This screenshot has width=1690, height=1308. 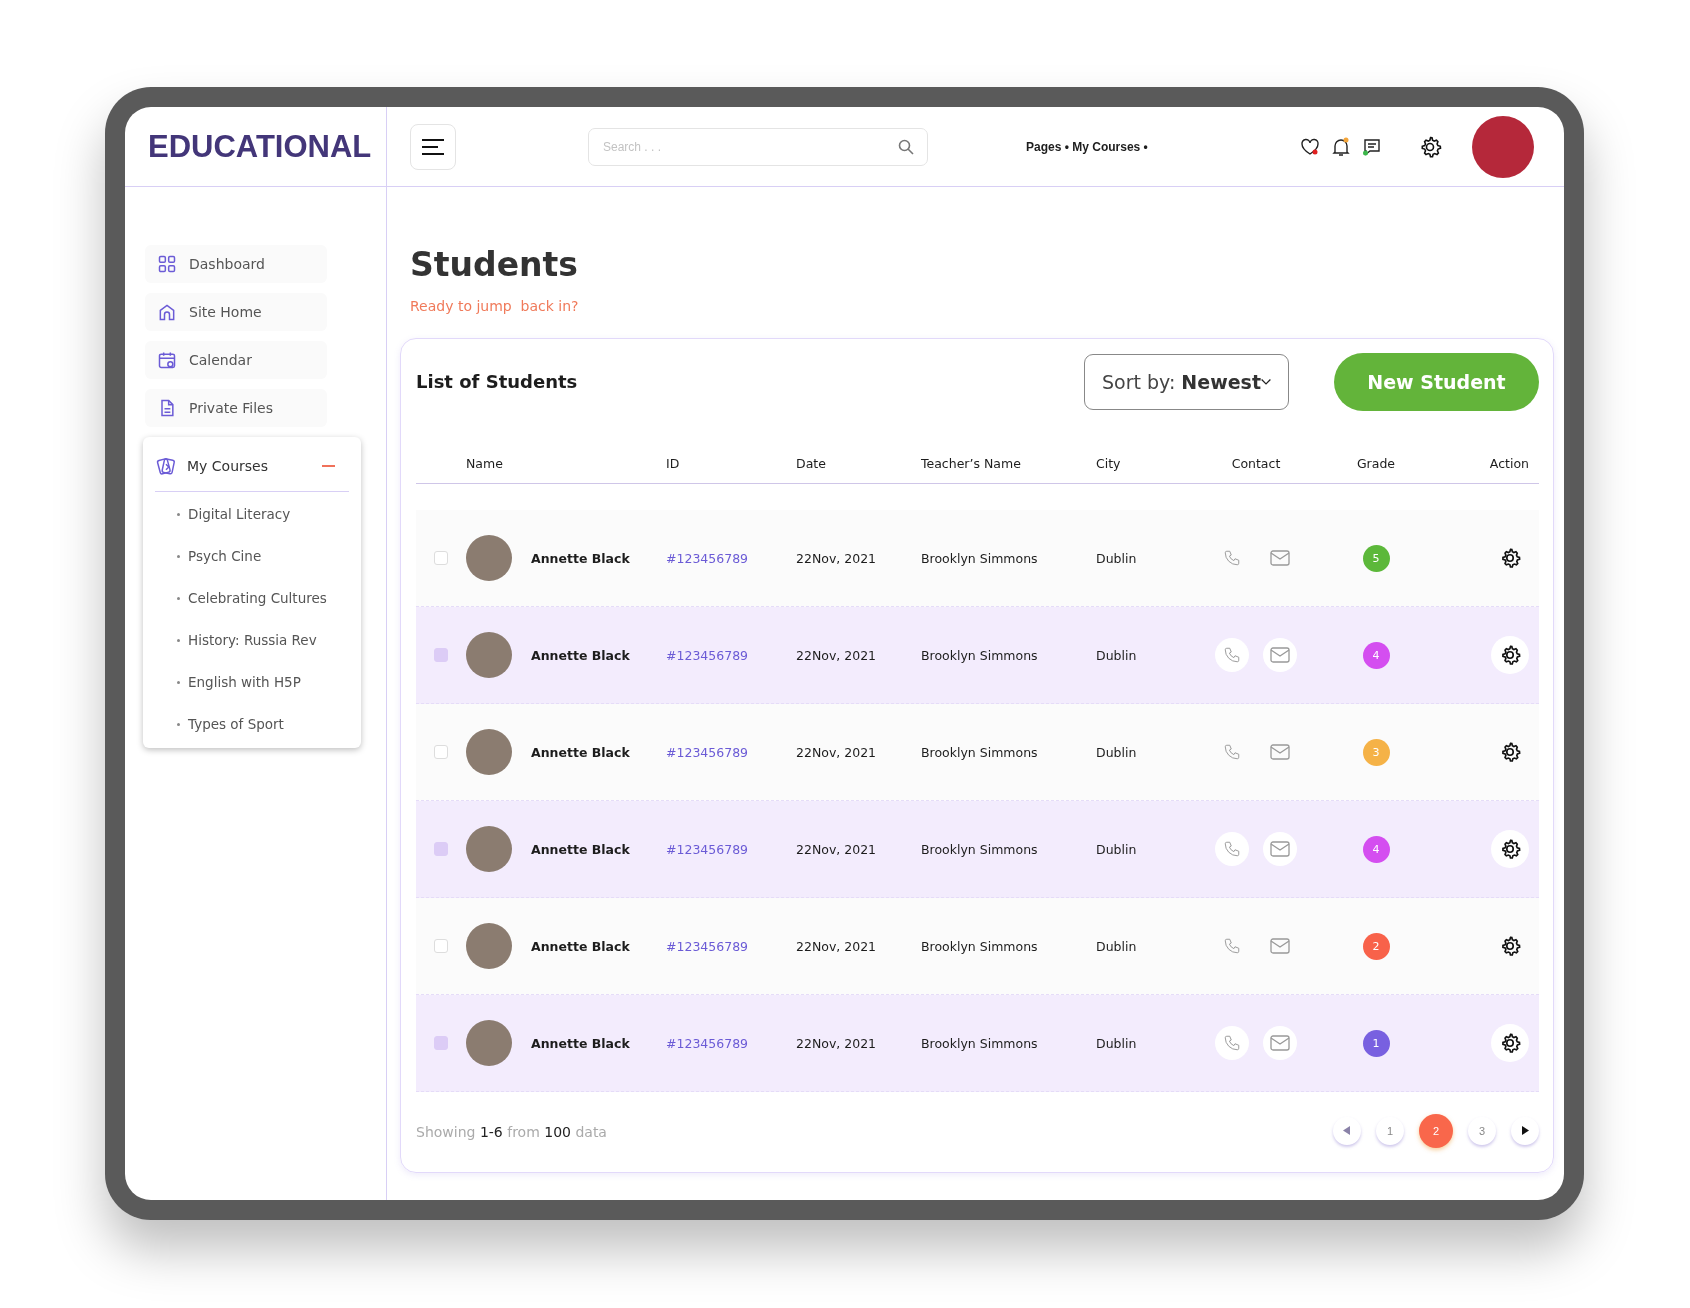 What do you see at coordinates (263, 640) in the screenshot?
I see `course-link: History: Russia Rev` at bounding box center [263, 640].